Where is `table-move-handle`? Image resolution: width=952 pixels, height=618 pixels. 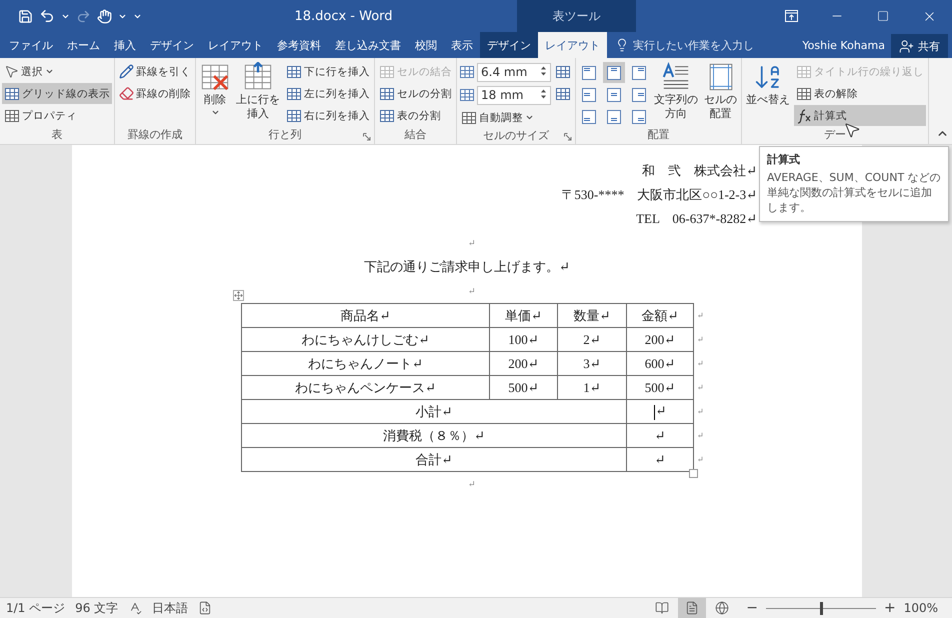
table-move-handle is located at coordinates (238, 295).